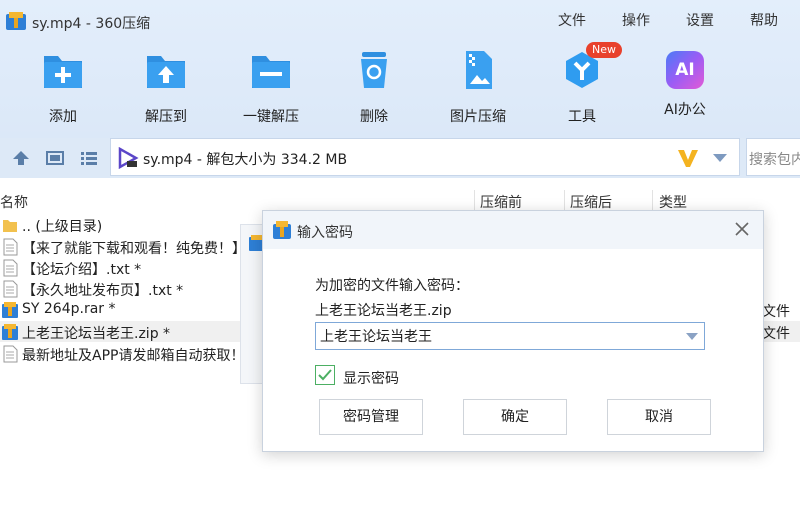  Describe the element at coordinates (371, 379) in the screenshot. I see `show-password-label: 显示密码` at that location.